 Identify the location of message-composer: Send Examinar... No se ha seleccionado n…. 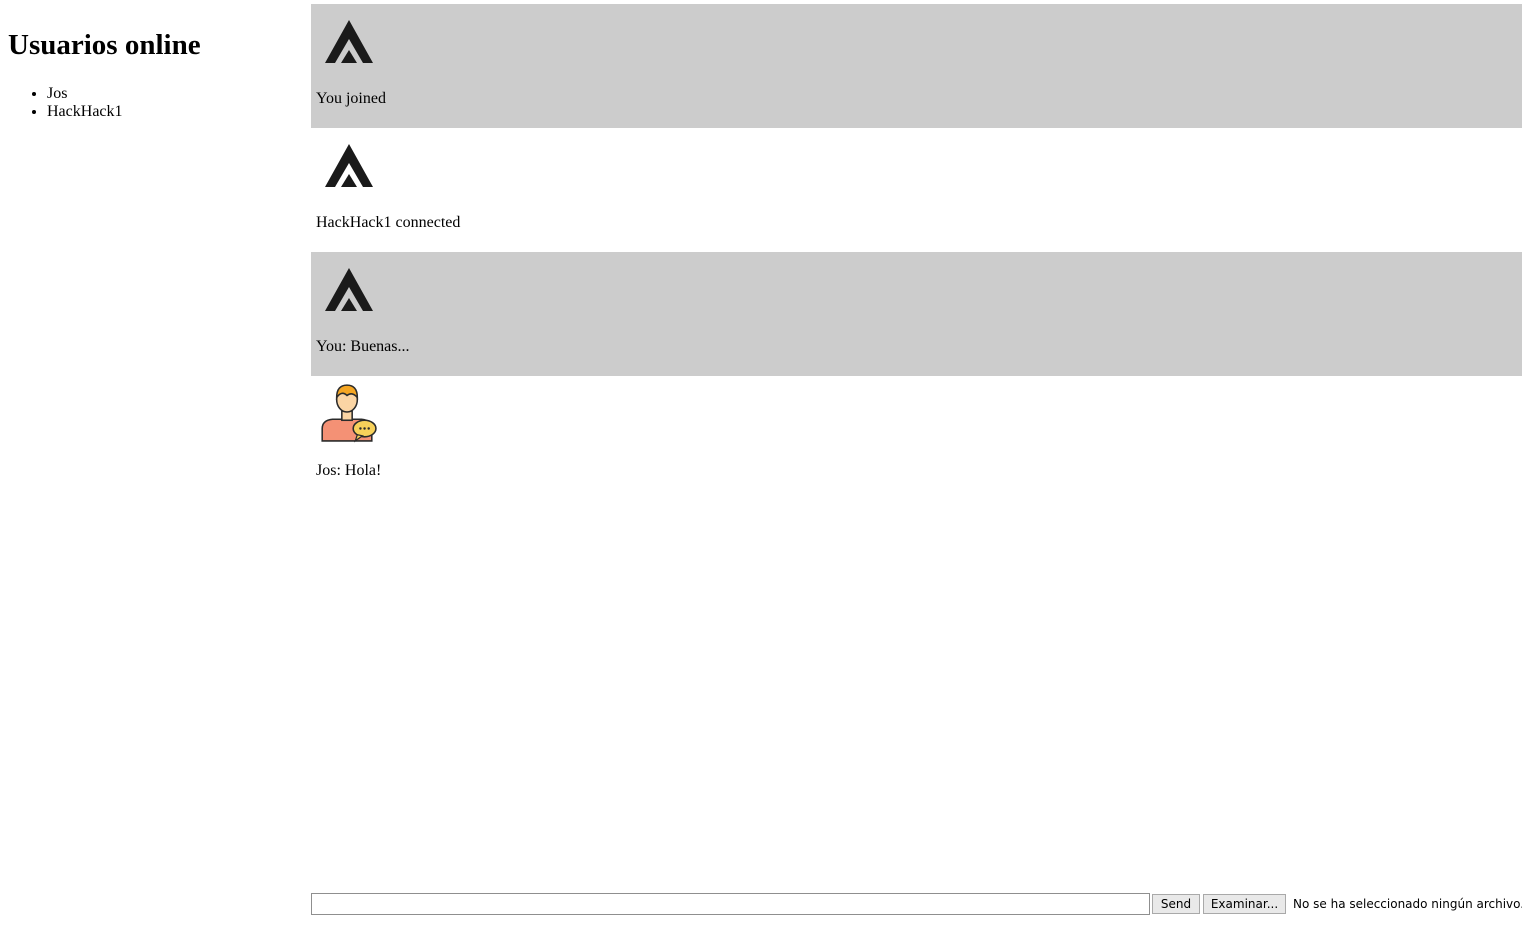
(916, 904).